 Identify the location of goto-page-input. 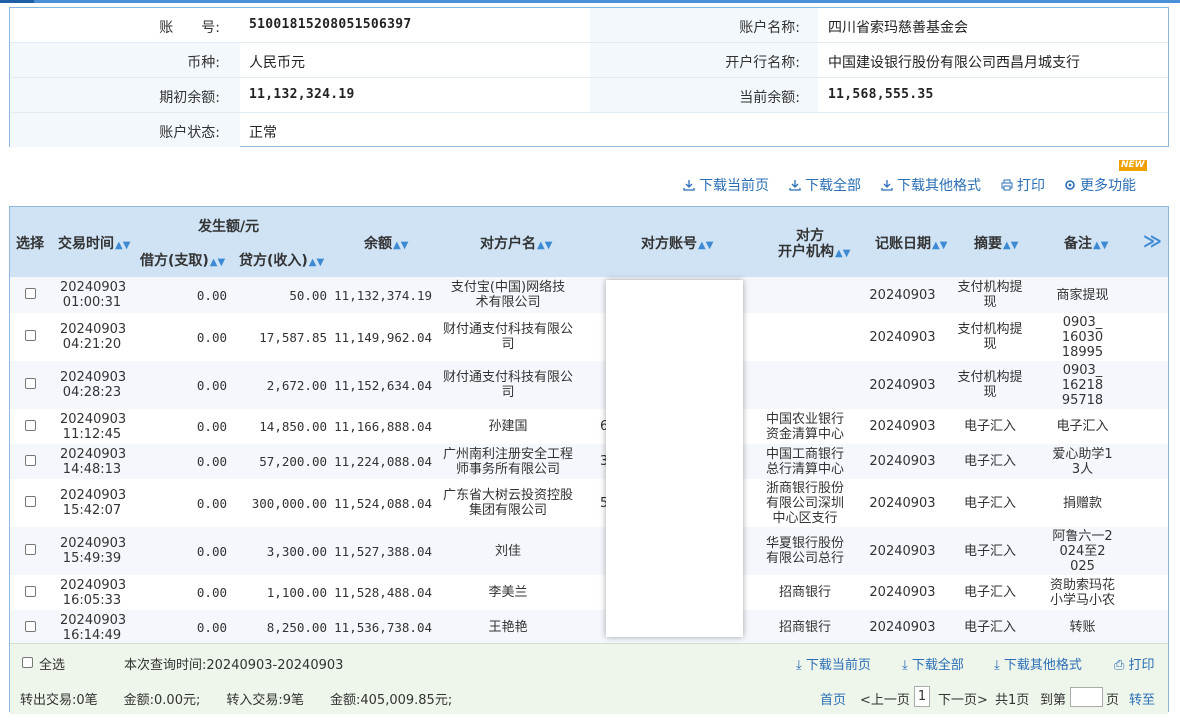
(1086, 697).